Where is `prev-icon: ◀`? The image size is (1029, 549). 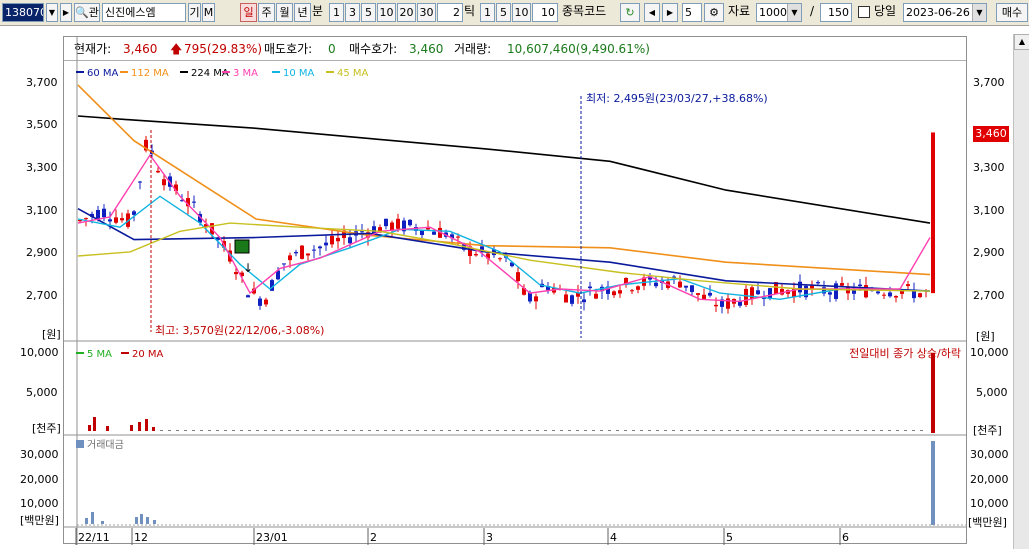 prev-icon: ◀ is located at coordinates (652, 12).